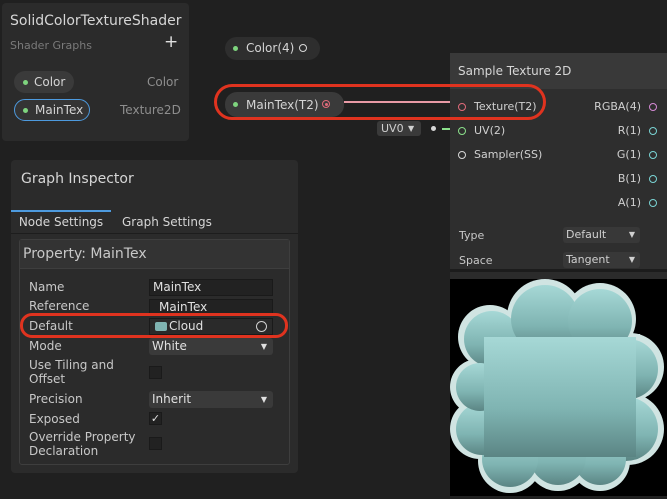 Image resolution: width=667 pixels, height=499 pixels. Describe the element at coordinates (211, 346) in the screenshot. I see `mode-dropdown: White ▼` at that location.